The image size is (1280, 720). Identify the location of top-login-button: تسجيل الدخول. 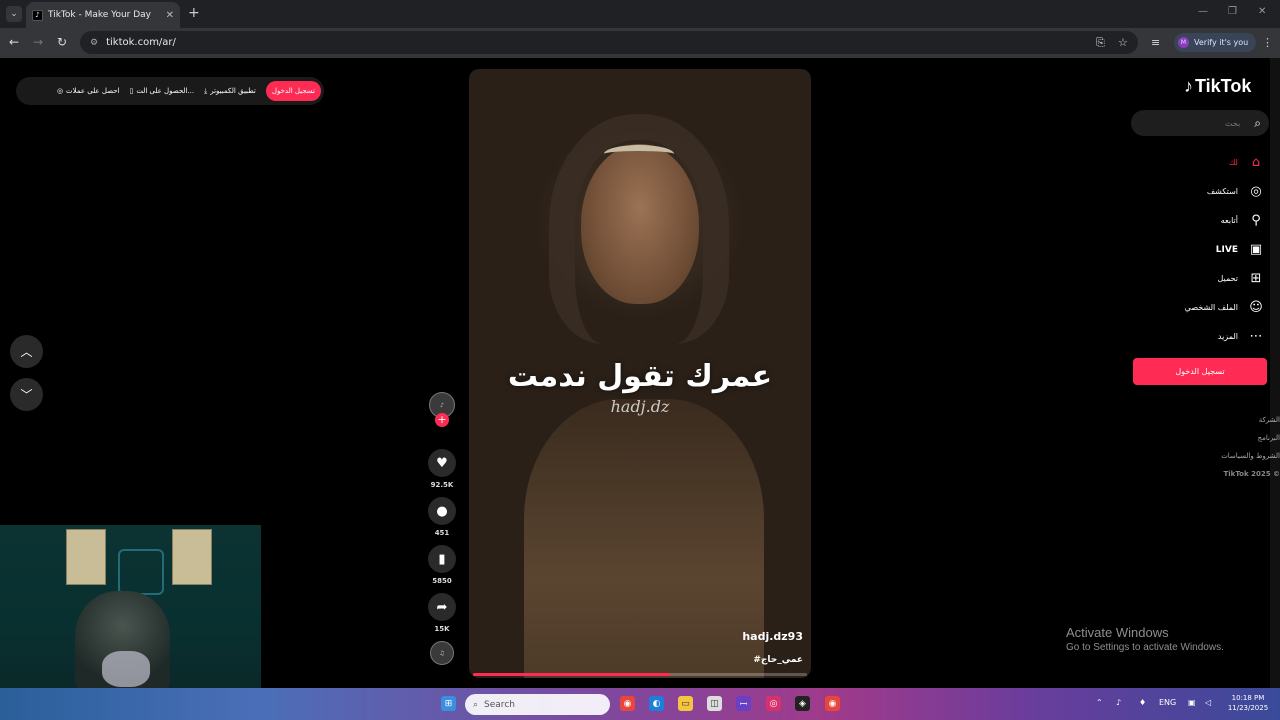
(293, 91).